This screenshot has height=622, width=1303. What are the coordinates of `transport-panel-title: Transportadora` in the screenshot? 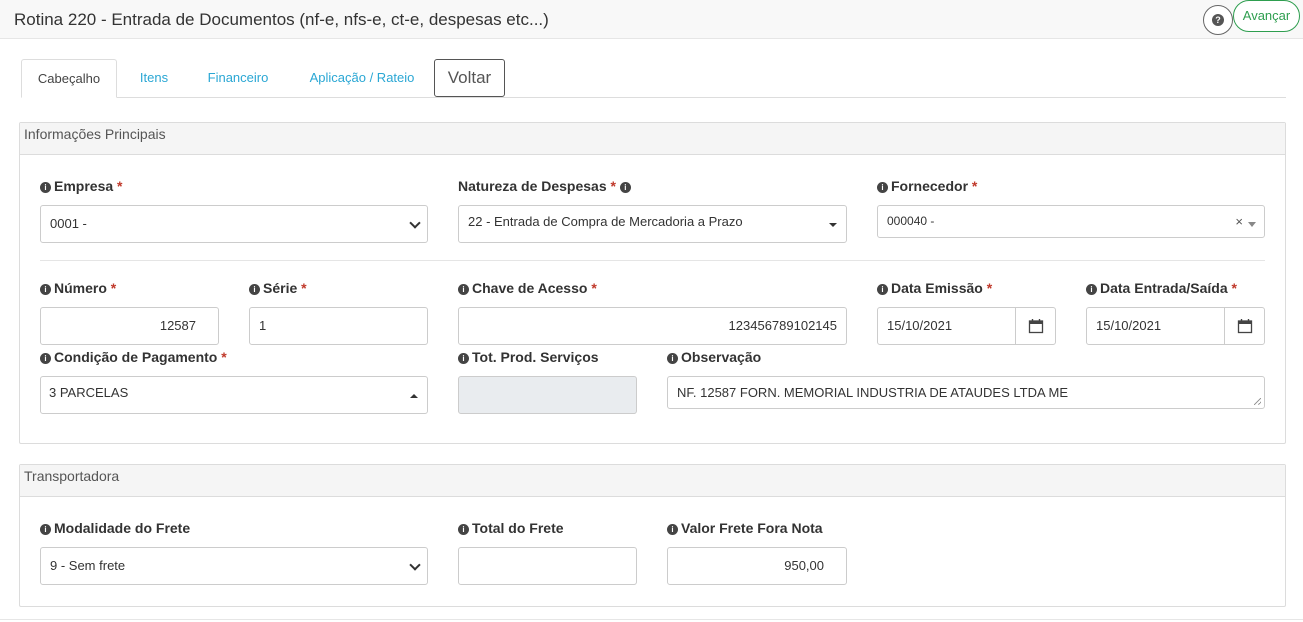 It's located at (652, 481).